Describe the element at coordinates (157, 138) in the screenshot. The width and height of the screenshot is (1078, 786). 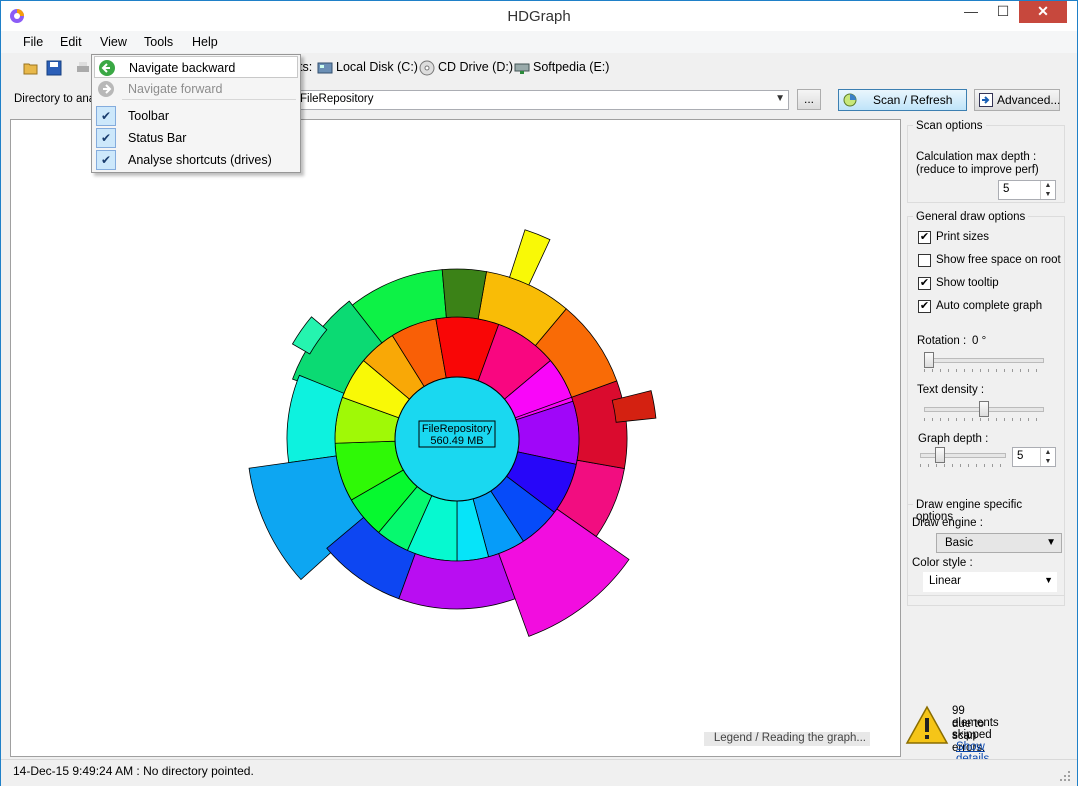
I see `statusbar-toggle-label: Status Bar` at that location.